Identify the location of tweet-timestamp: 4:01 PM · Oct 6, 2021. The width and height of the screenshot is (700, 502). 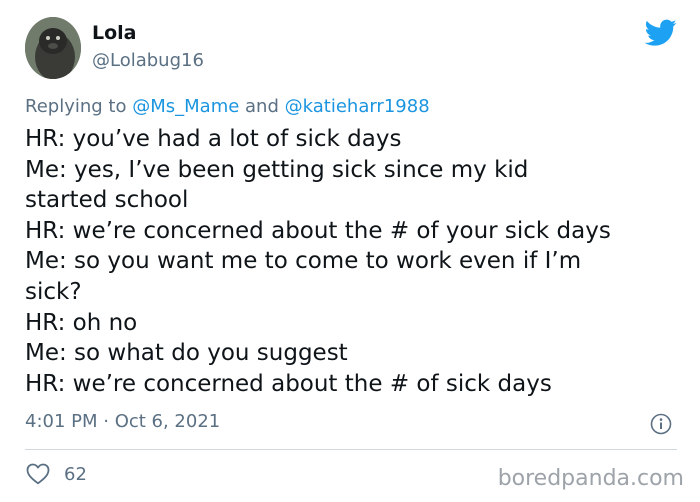
(122, 421).